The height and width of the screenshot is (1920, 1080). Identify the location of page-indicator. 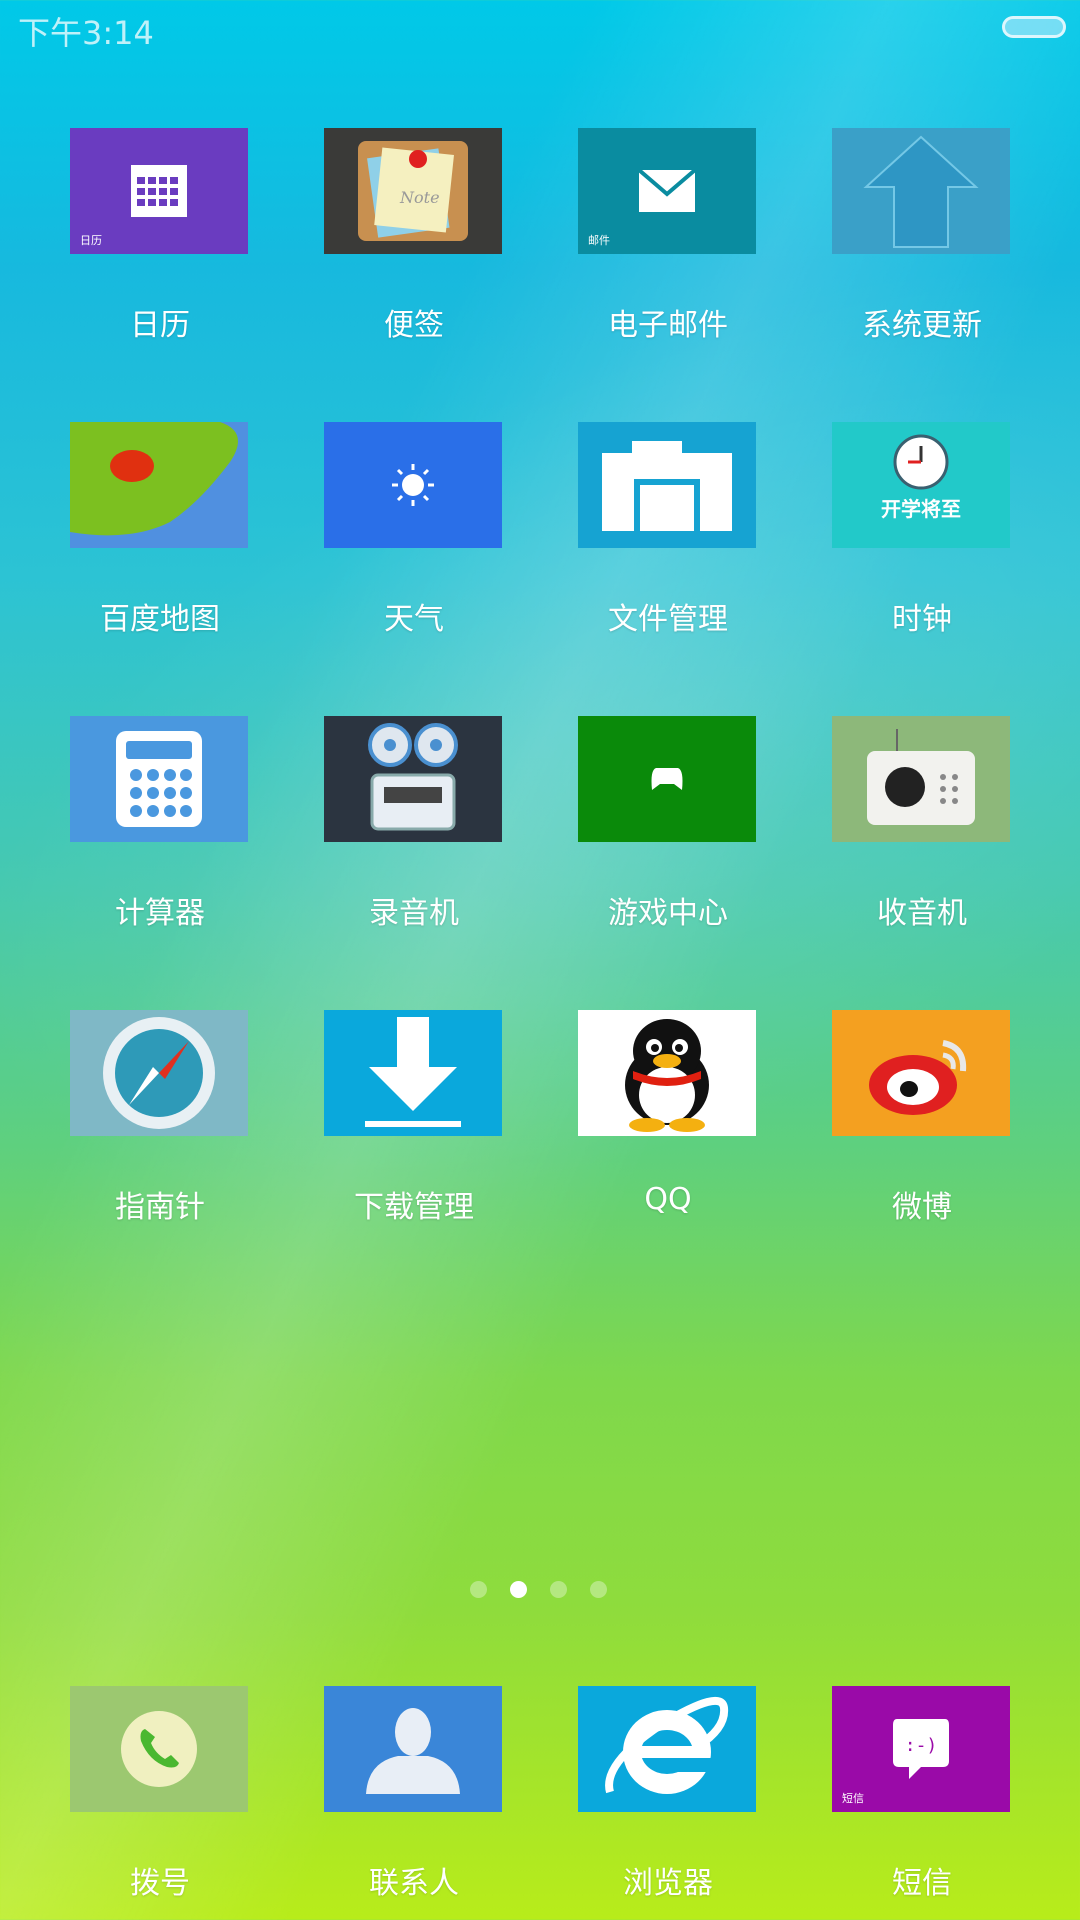
(545, 1591).